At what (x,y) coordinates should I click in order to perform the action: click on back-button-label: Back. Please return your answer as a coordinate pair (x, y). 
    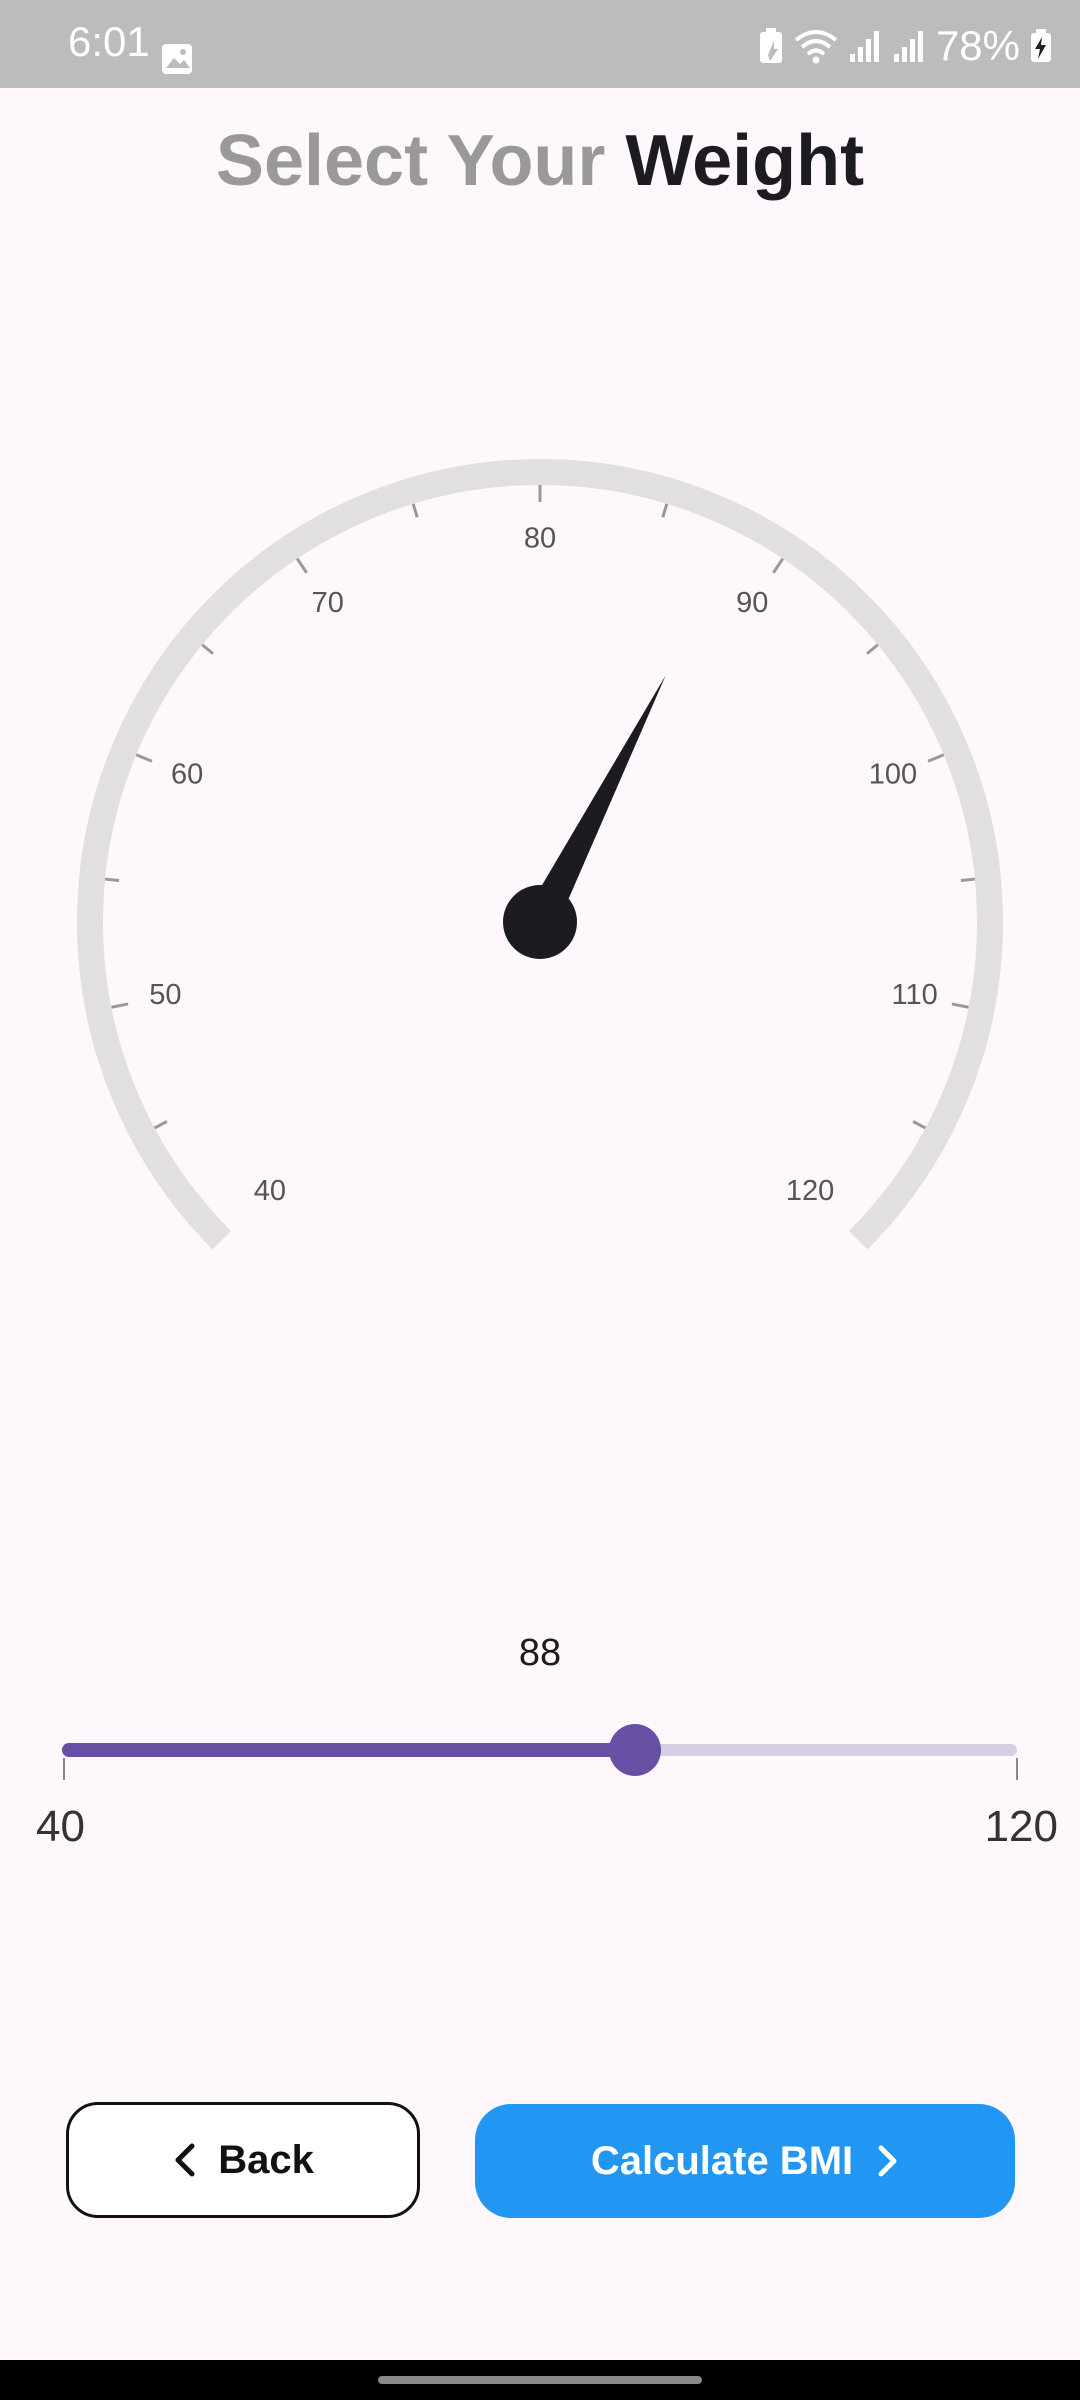
    Looking at the image, I should click on (266, 2159).